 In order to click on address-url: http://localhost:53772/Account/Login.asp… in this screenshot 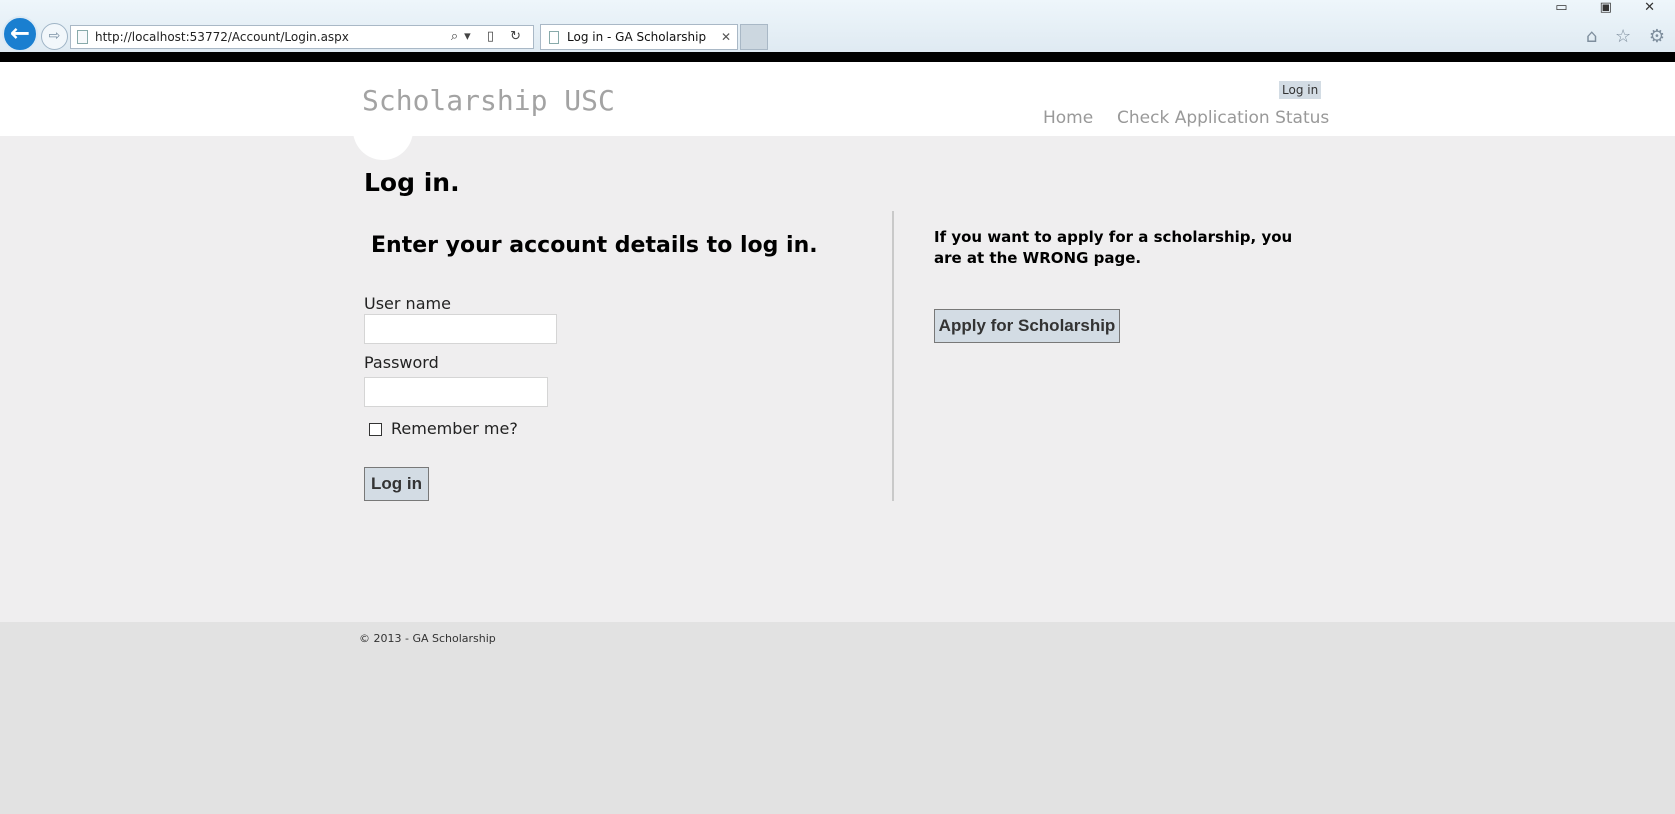, I will do `click(222, 37)`.